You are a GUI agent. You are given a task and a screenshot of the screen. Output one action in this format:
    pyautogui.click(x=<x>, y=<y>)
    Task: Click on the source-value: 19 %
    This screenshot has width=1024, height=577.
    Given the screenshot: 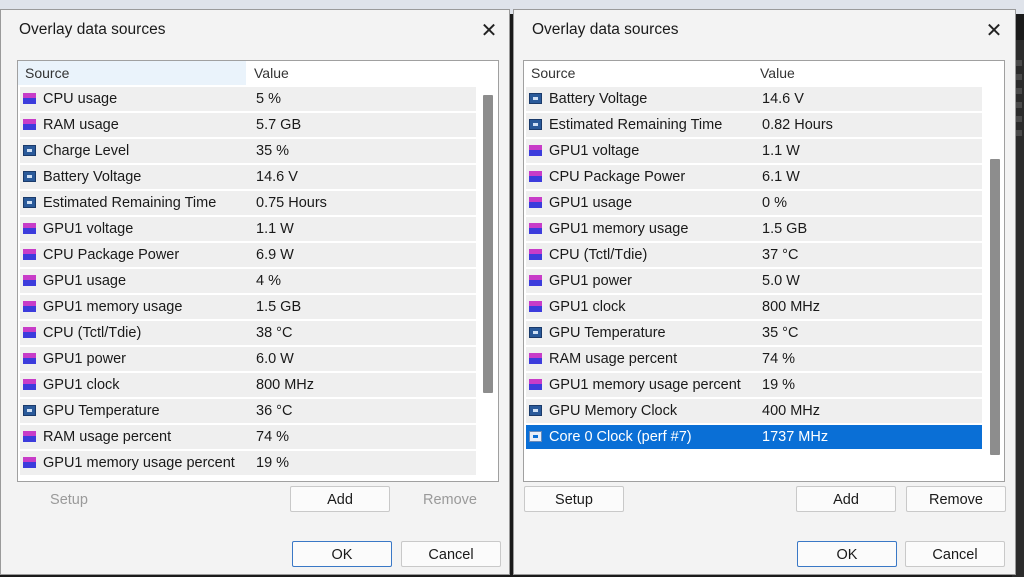 What is the action you would take?
    pyautogui.click(x=273, y=463)
    